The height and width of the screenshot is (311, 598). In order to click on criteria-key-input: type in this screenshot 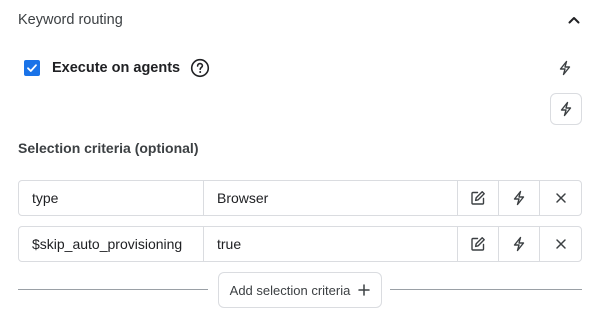, I will do `click(111, 198)`.